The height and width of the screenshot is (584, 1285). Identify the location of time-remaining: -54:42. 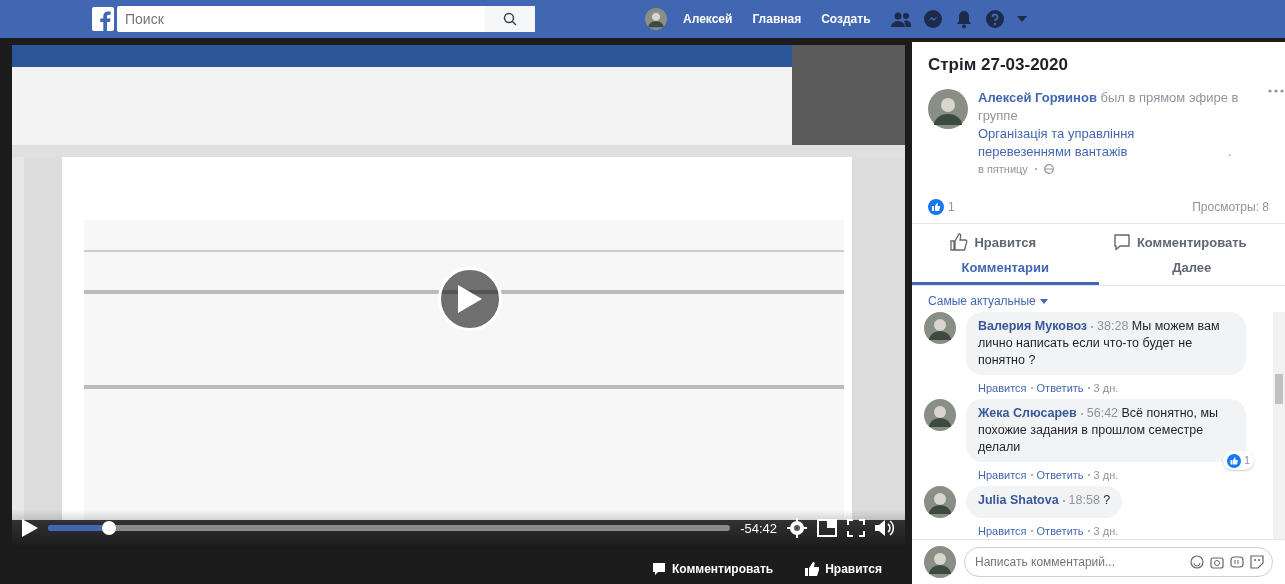
(758, 528).